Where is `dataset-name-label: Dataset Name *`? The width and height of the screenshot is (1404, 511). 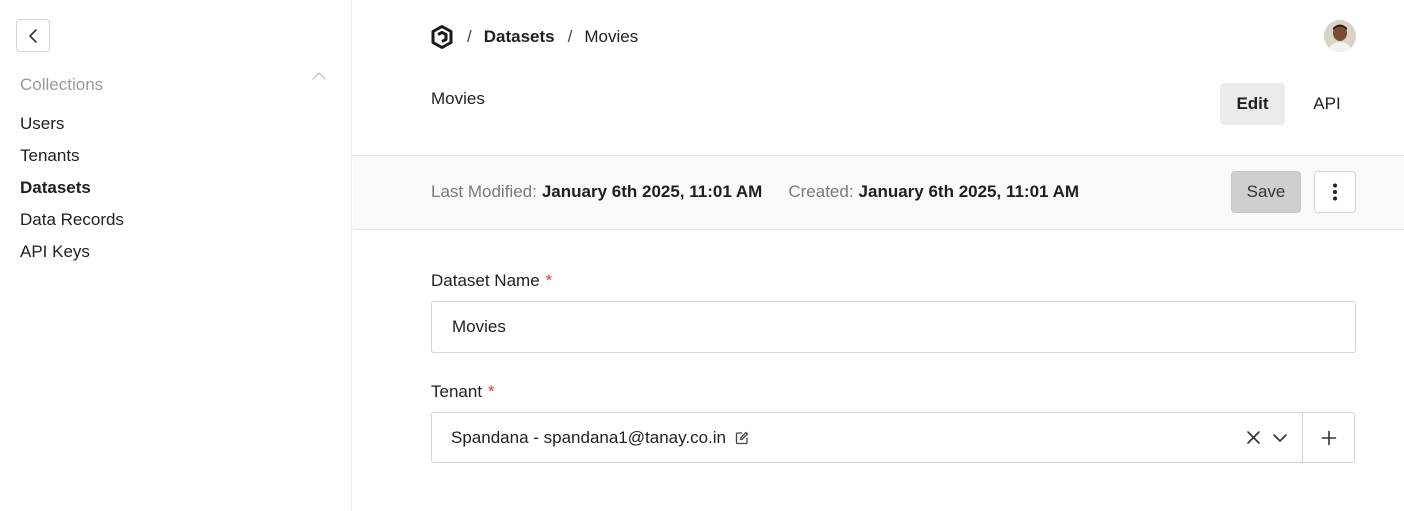 dataset-name-label: Dataset Name * is located at coordinates (491, 281).